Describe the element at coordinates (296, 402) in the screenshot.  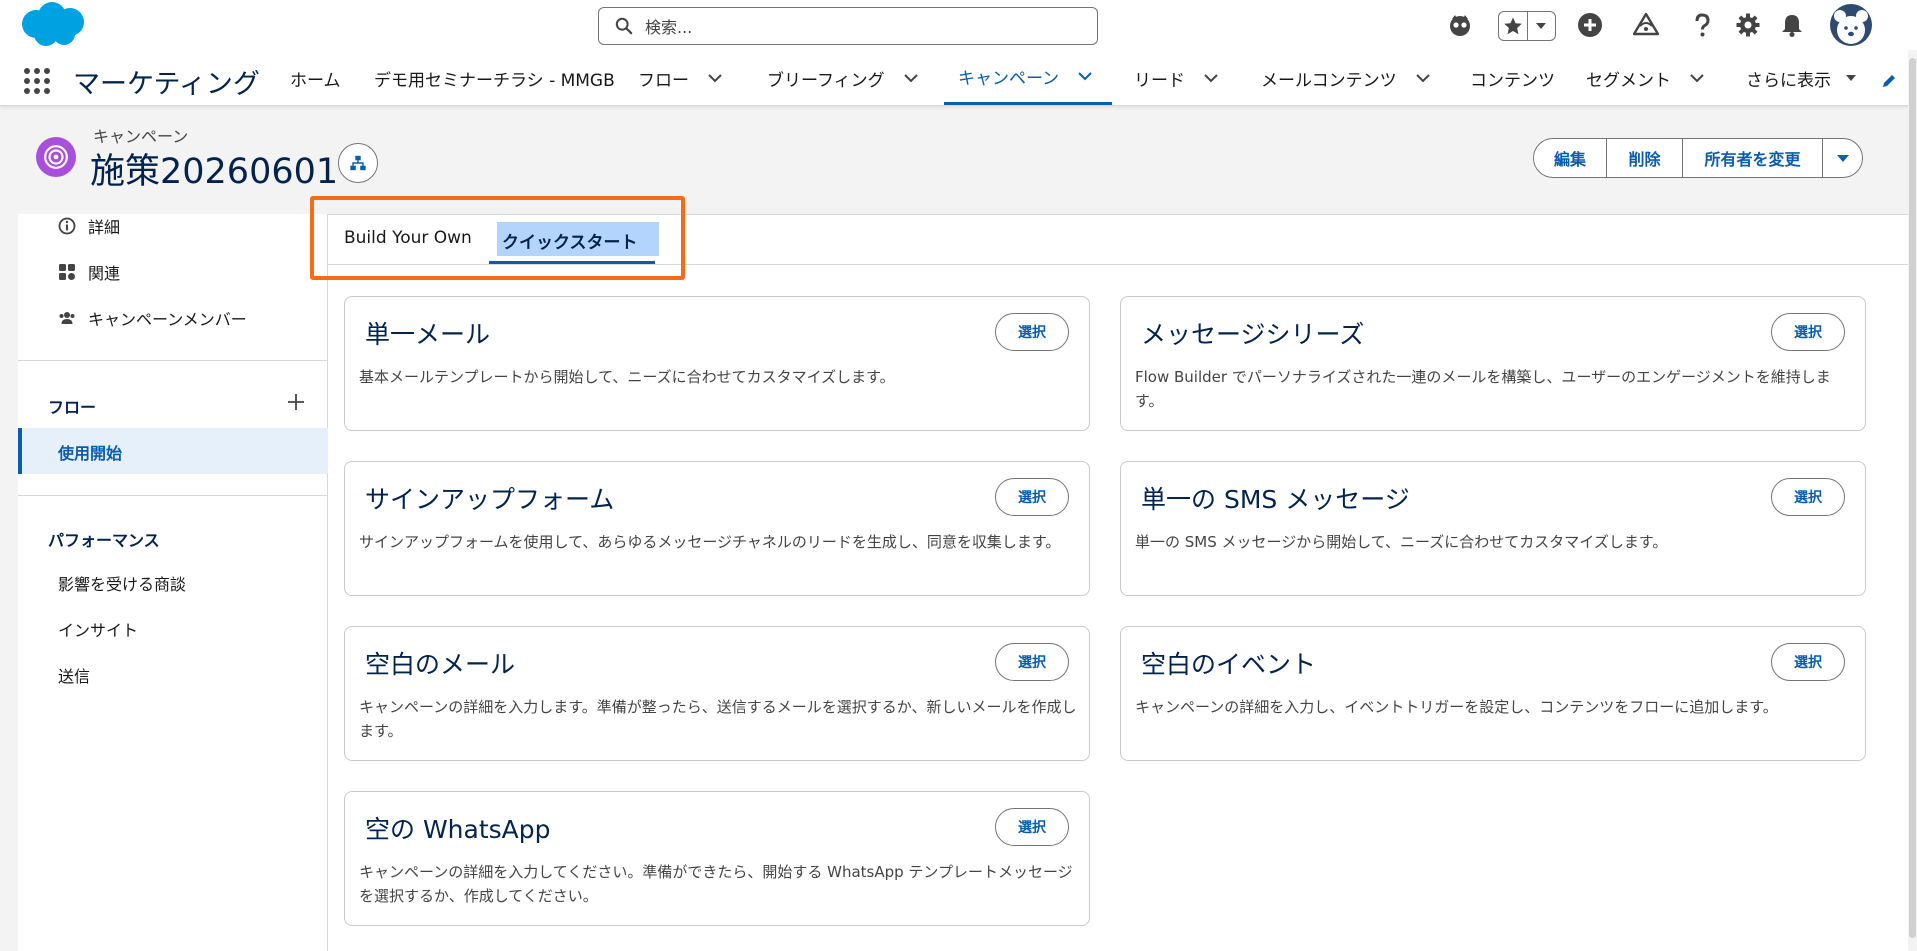
I see `add-flow-icon` at that location.